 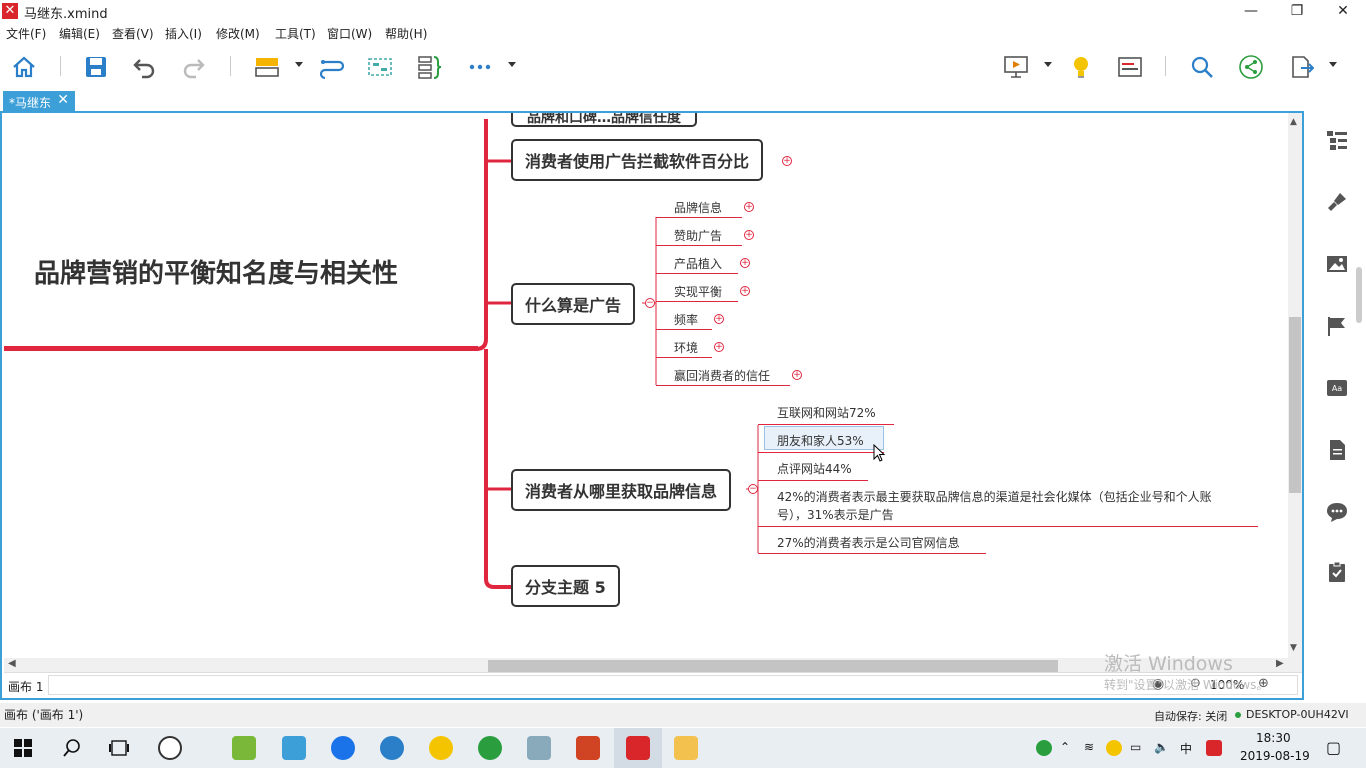 What do you see at coordinates (1186, 748) in the screenshot?
I see `ime-indicator: 中` at bounding box center [1186, 748].